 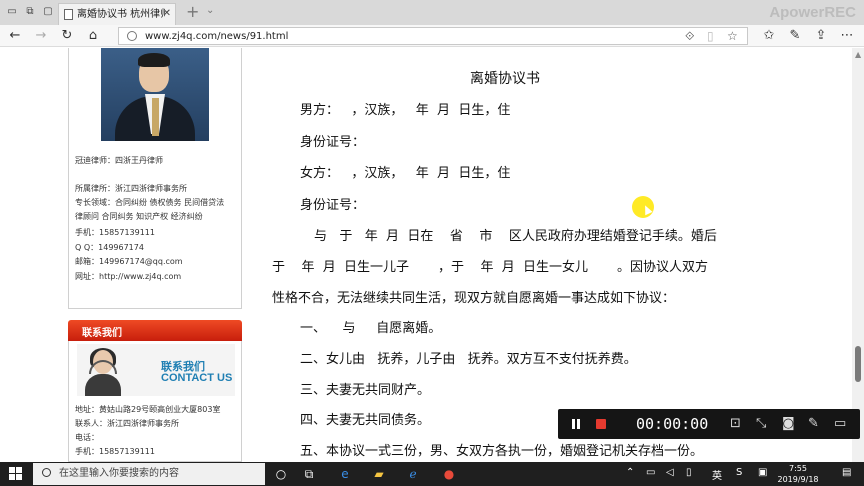 What do you see at coordinates (131, 188) in the screenshot?
I see `firm-name: 所属律所：浙江四浙律师事务所` at bounding box center [131, 188].